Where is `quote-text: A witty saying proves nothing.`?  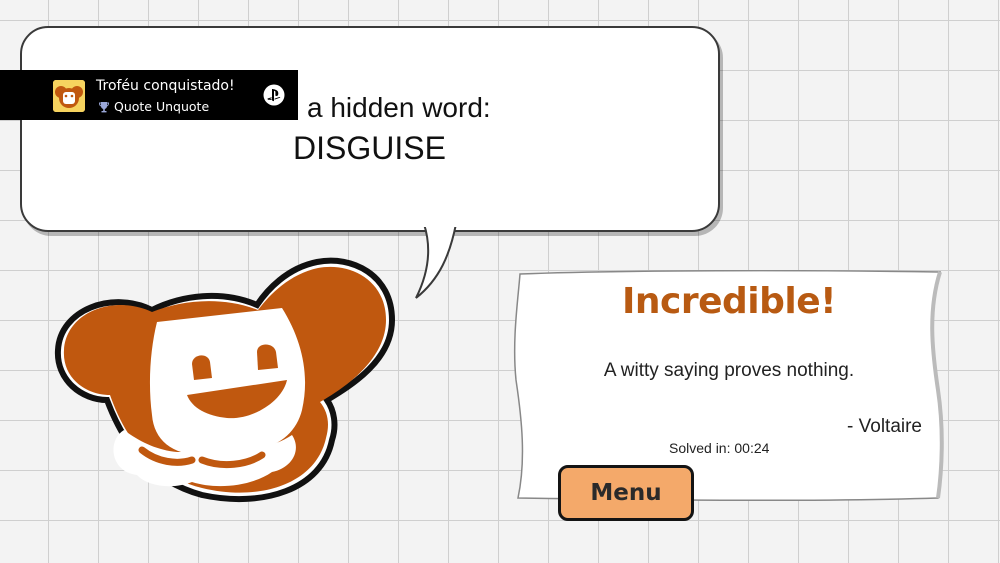
quote-text: A witty saying proves nothing. is located at coordinates (729, 370).